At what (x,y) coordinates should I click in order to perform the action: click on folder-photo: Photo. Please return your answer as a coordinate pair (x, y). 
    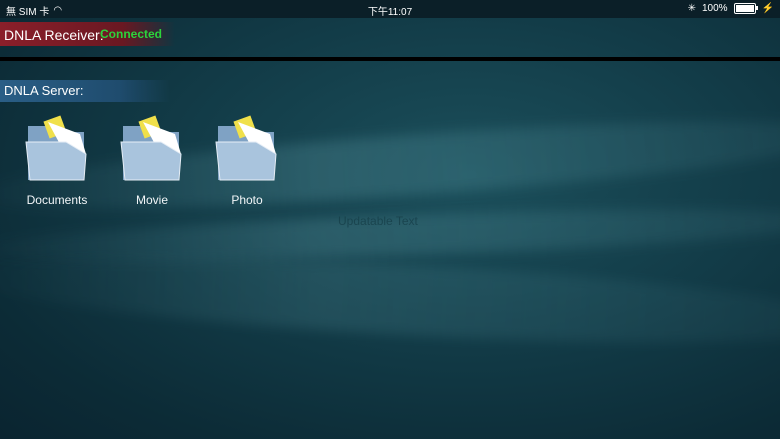
    Looking at the image, I should click on (247, 162).